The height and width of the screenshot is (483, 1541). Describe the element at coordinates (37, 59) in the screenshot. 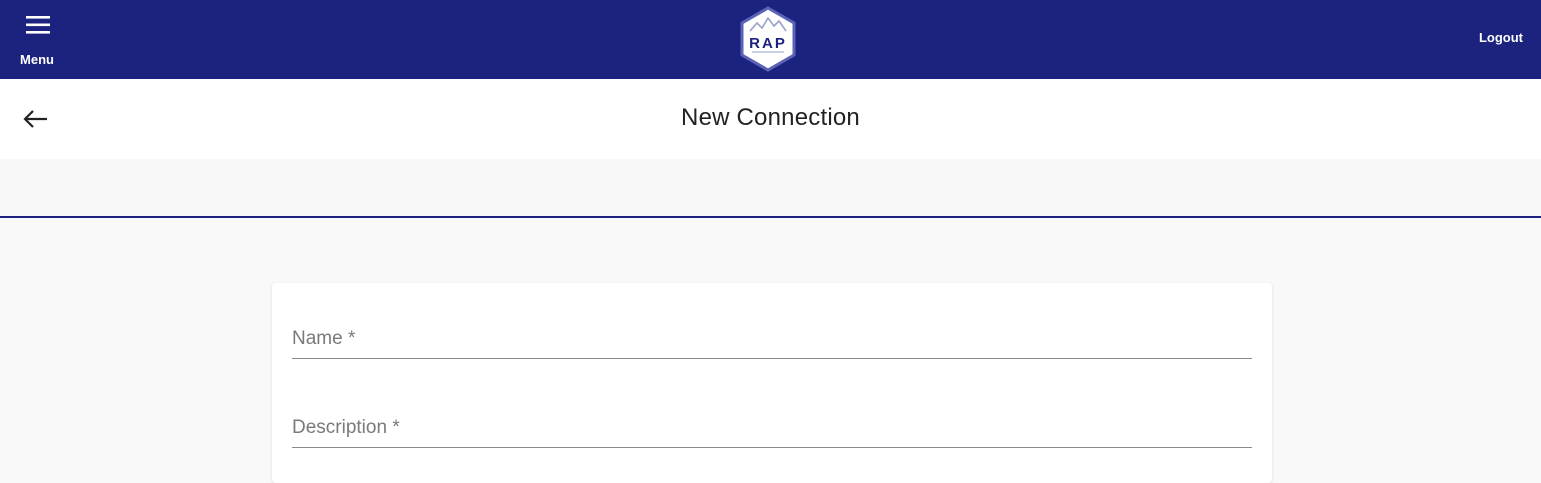

I see `menu-label: Menu` at that location.